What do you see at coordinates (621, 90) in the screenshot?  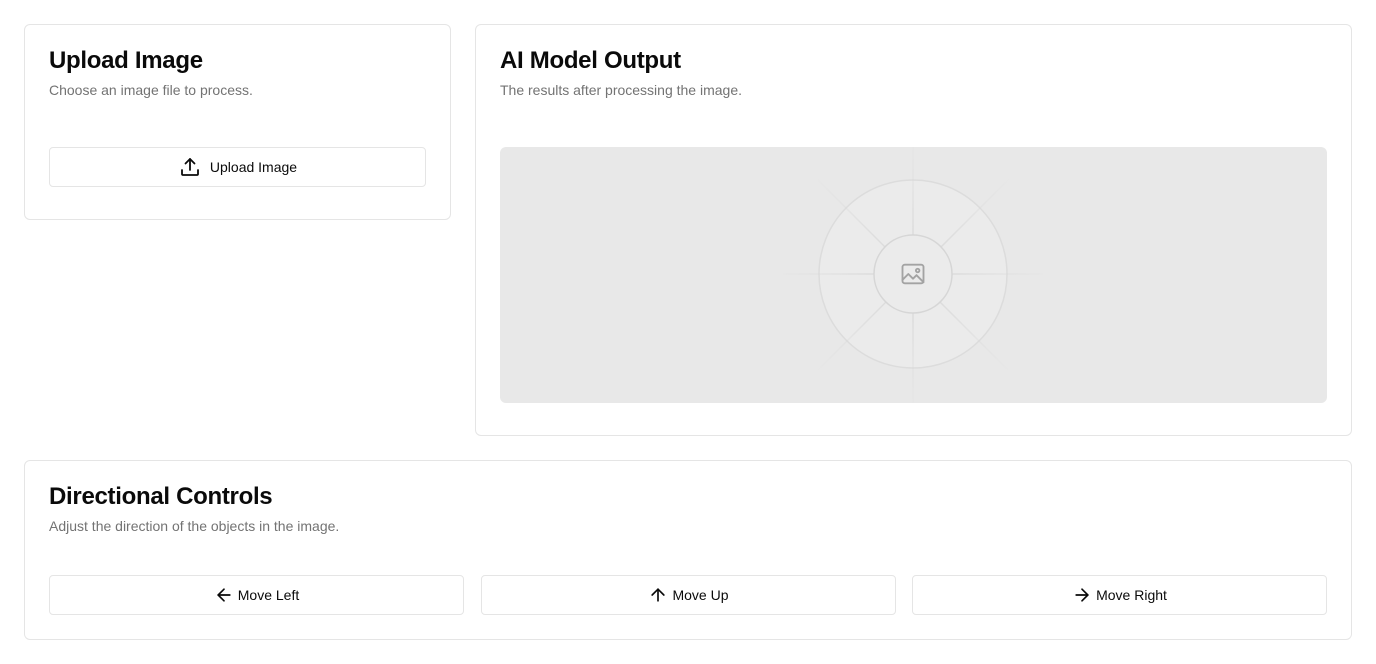 I see `output-card-description: The results after processing the image.` at bounding box center [621, 90].